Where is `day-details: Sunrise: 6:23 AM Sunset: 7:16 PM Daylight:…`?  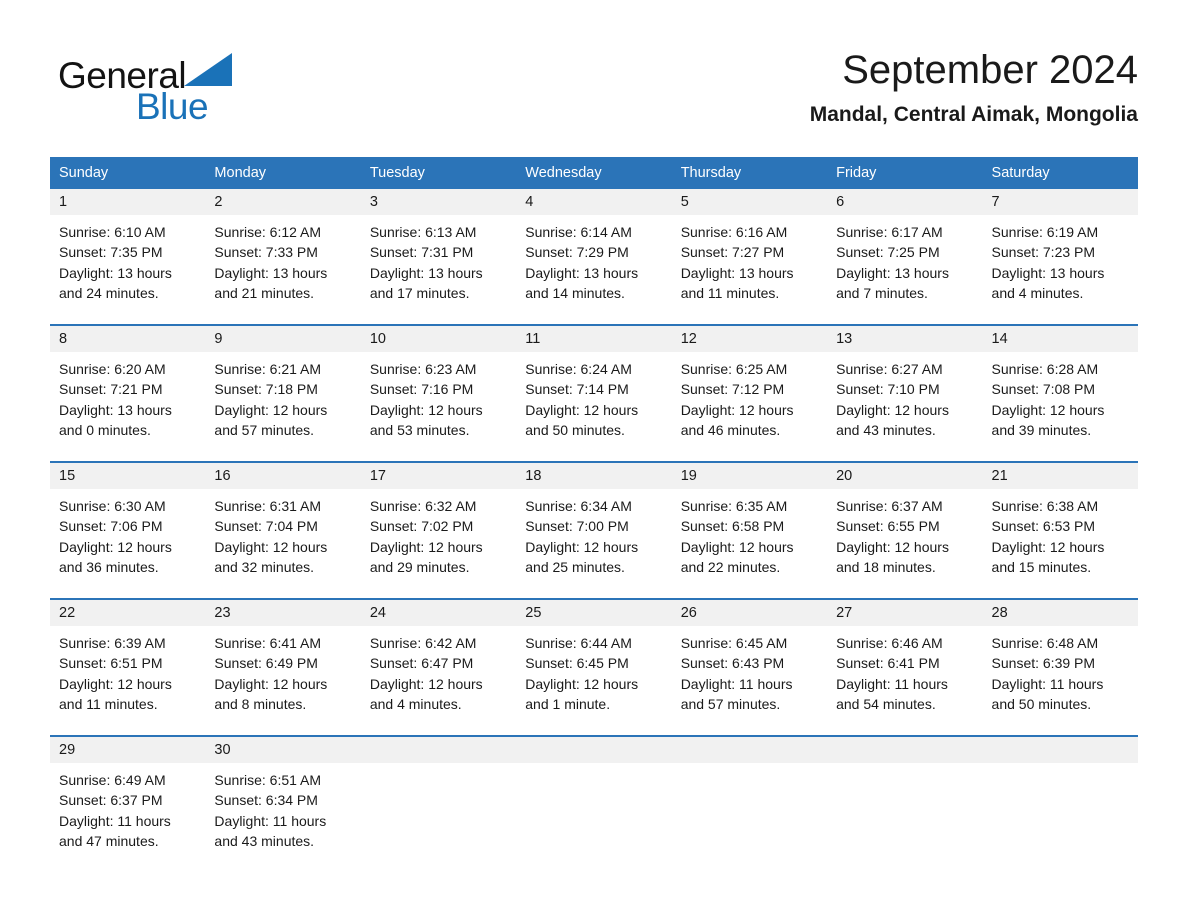 day-details: Sunrise: 6:23 AM Sunset: 7:16 PM Daylight:… is located at coordinates (438, 396).